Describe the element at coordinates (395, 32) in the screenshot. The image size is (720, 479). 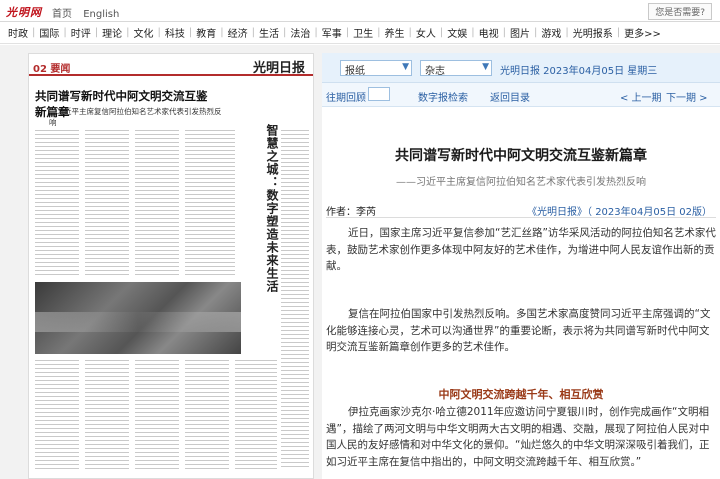
I see `nav-item: 养生` at that location.